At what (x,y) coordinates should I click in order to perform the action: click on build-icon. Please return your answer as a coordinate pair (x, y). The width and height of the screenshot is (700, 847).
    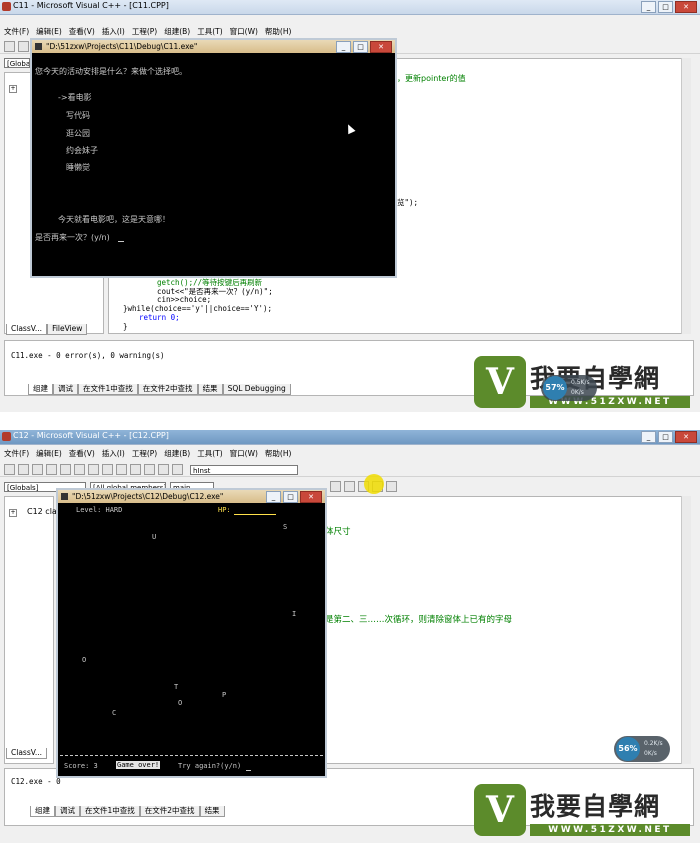
    Looking at the image, I should click on (349, 486).